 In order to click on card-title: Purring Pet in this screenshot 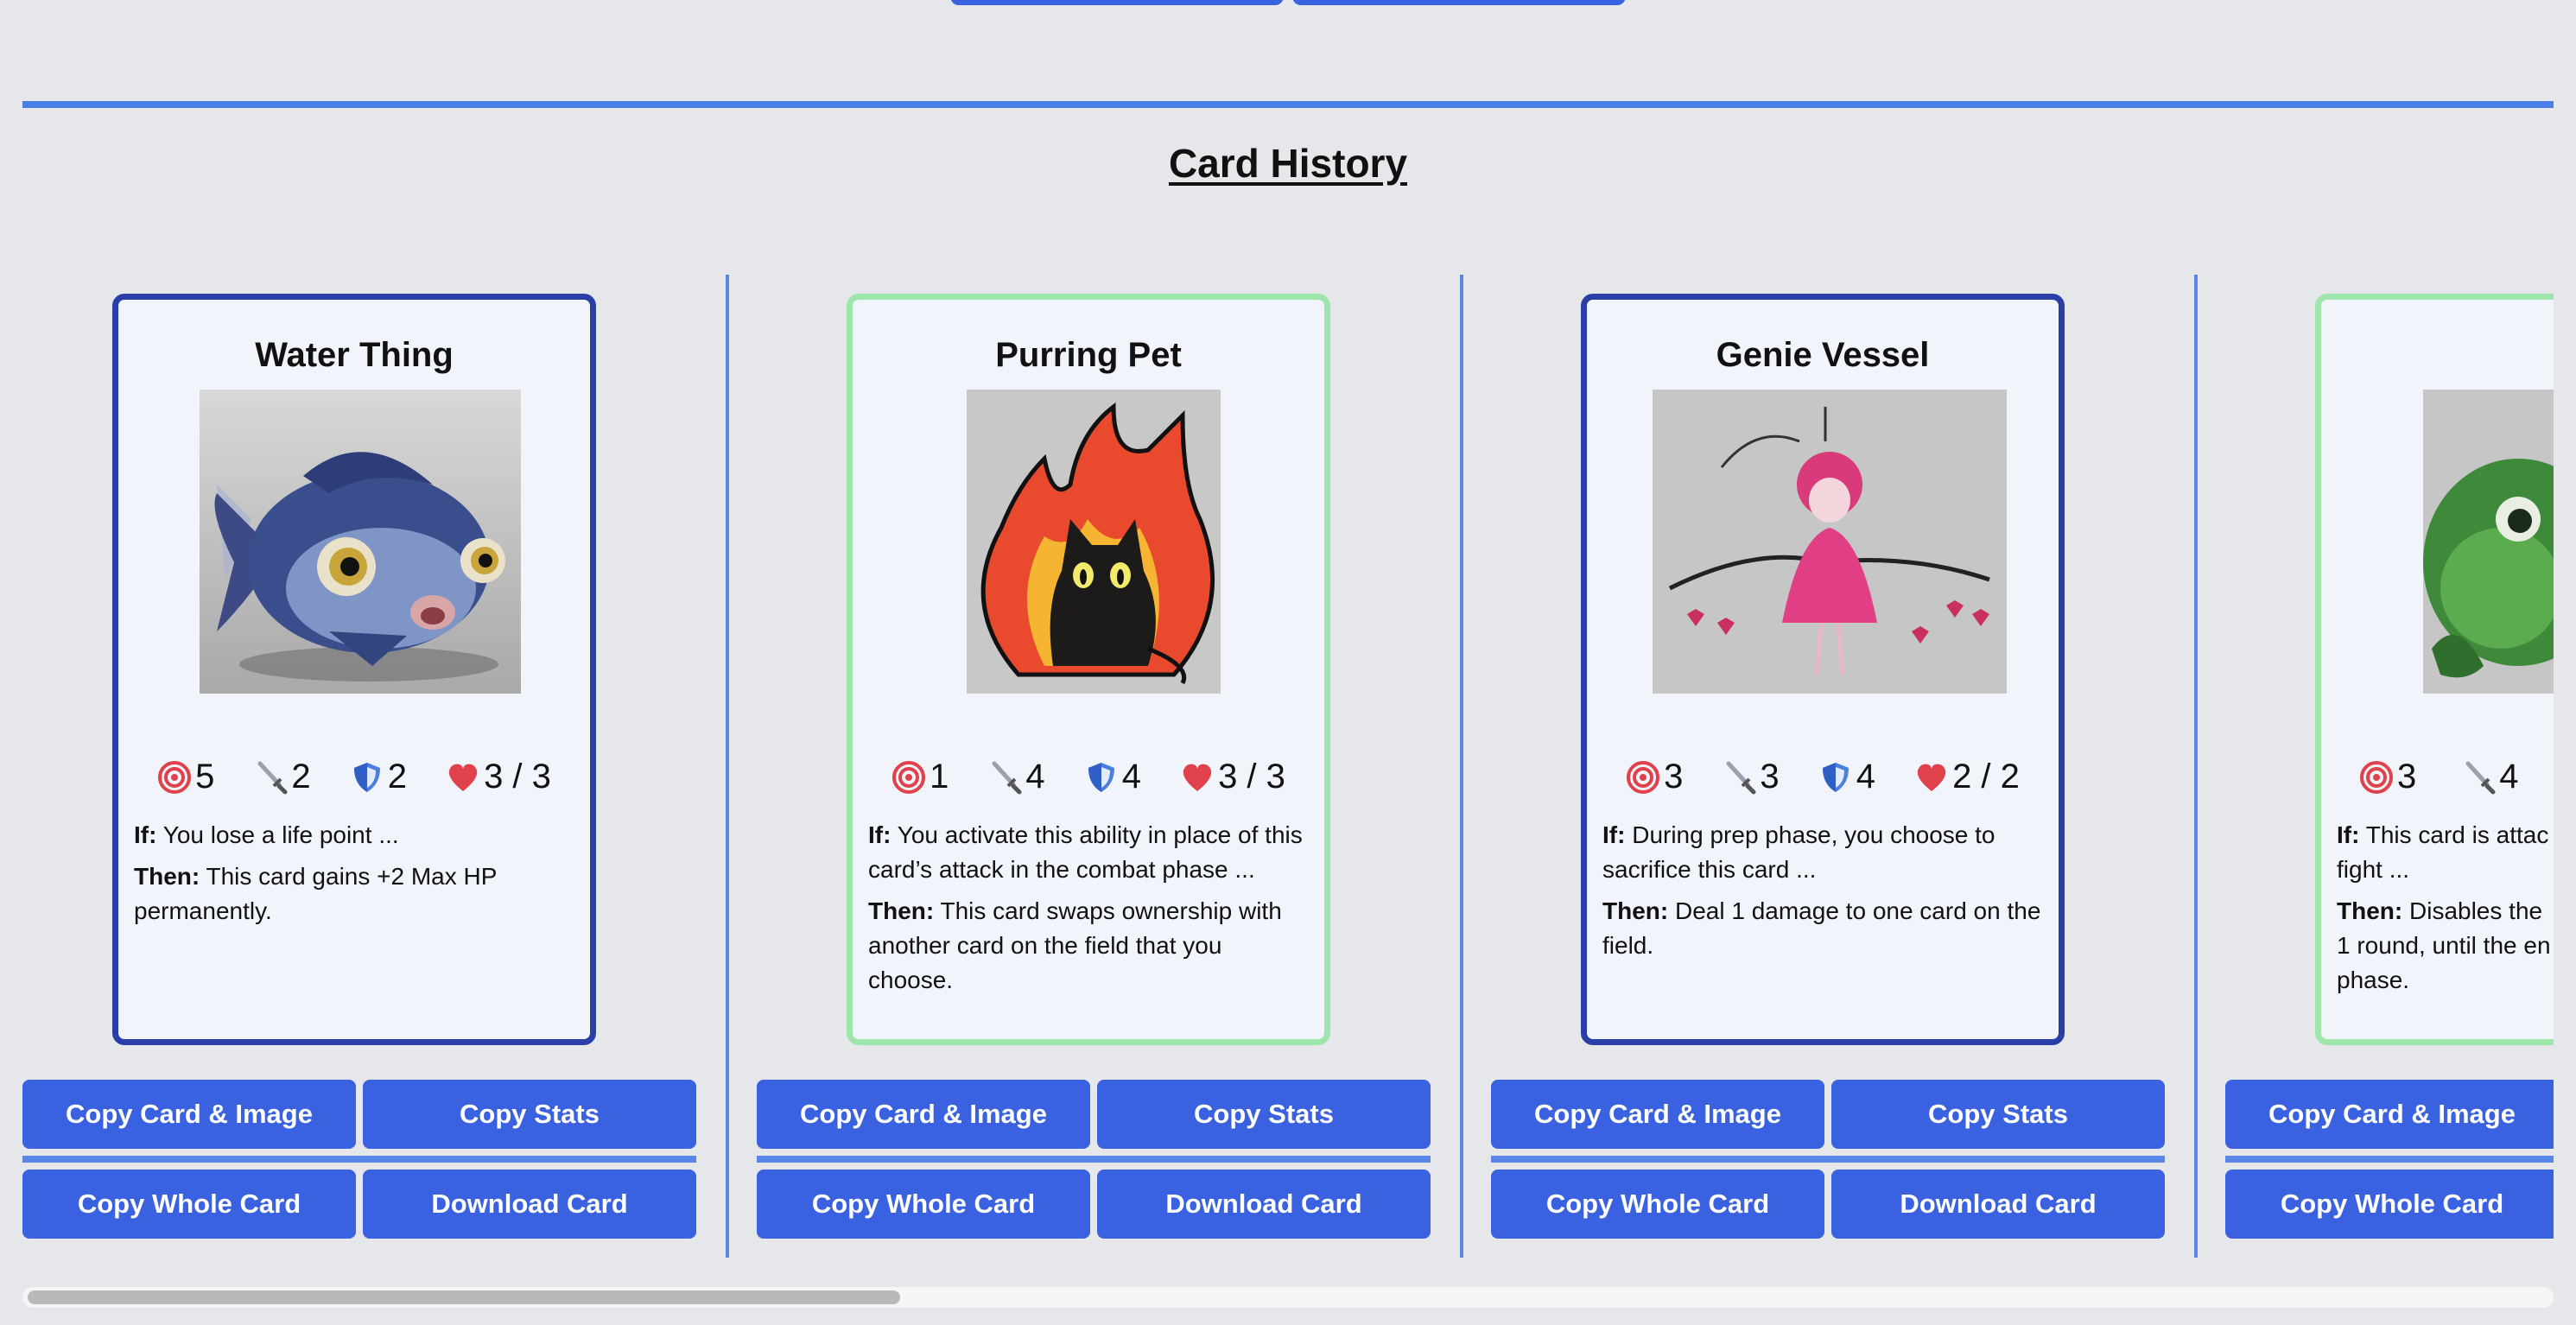, I will do `click(1088, 355)`.